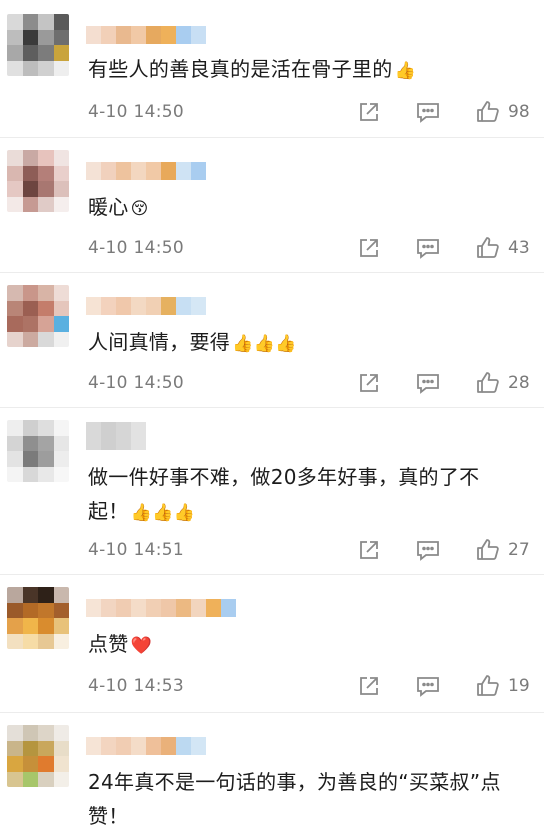 The height and width of the screenshot is (838, 544). Describe the element at coordinates (304, 495) in the screenshot. I see `comment-text: 做一件好事不难，做20多年好事，真的了不起！ 👍👍👍` at that location.